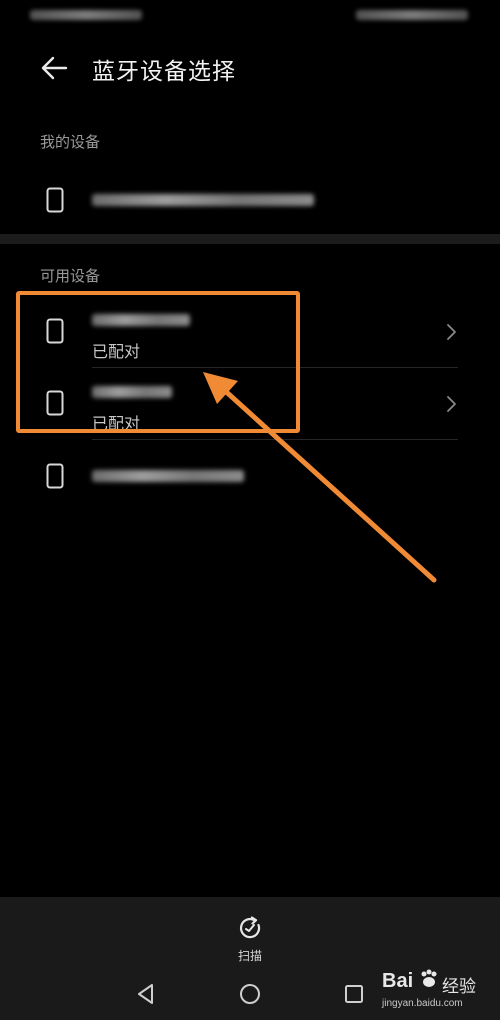 The width and height of the screenshot is (500, 1020). What do you see at coordinates (250, 475) in the screenshot?
I see `available-device-row` at bounding box center [250, 475].